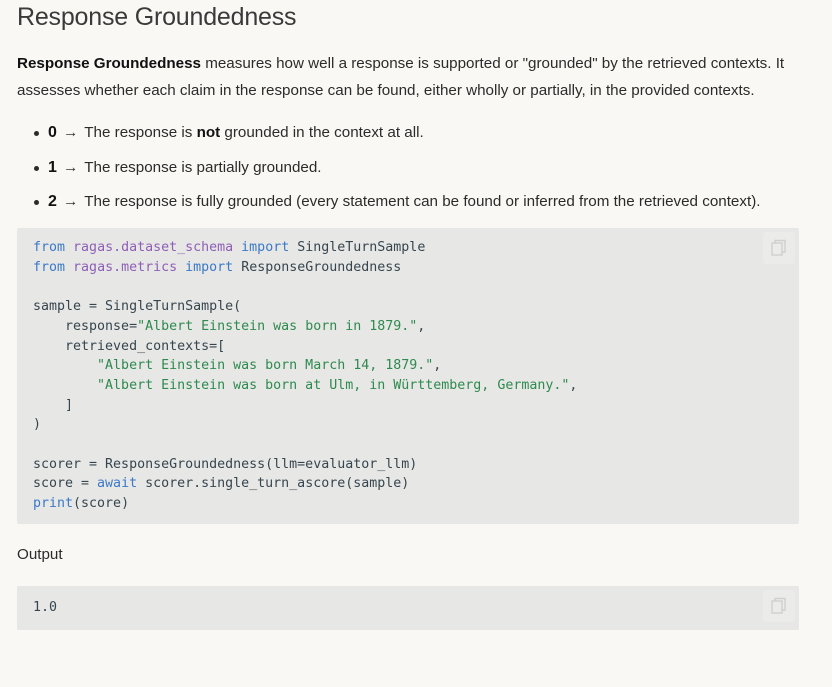  I want to click on score-value: 0, so click(52, 132).